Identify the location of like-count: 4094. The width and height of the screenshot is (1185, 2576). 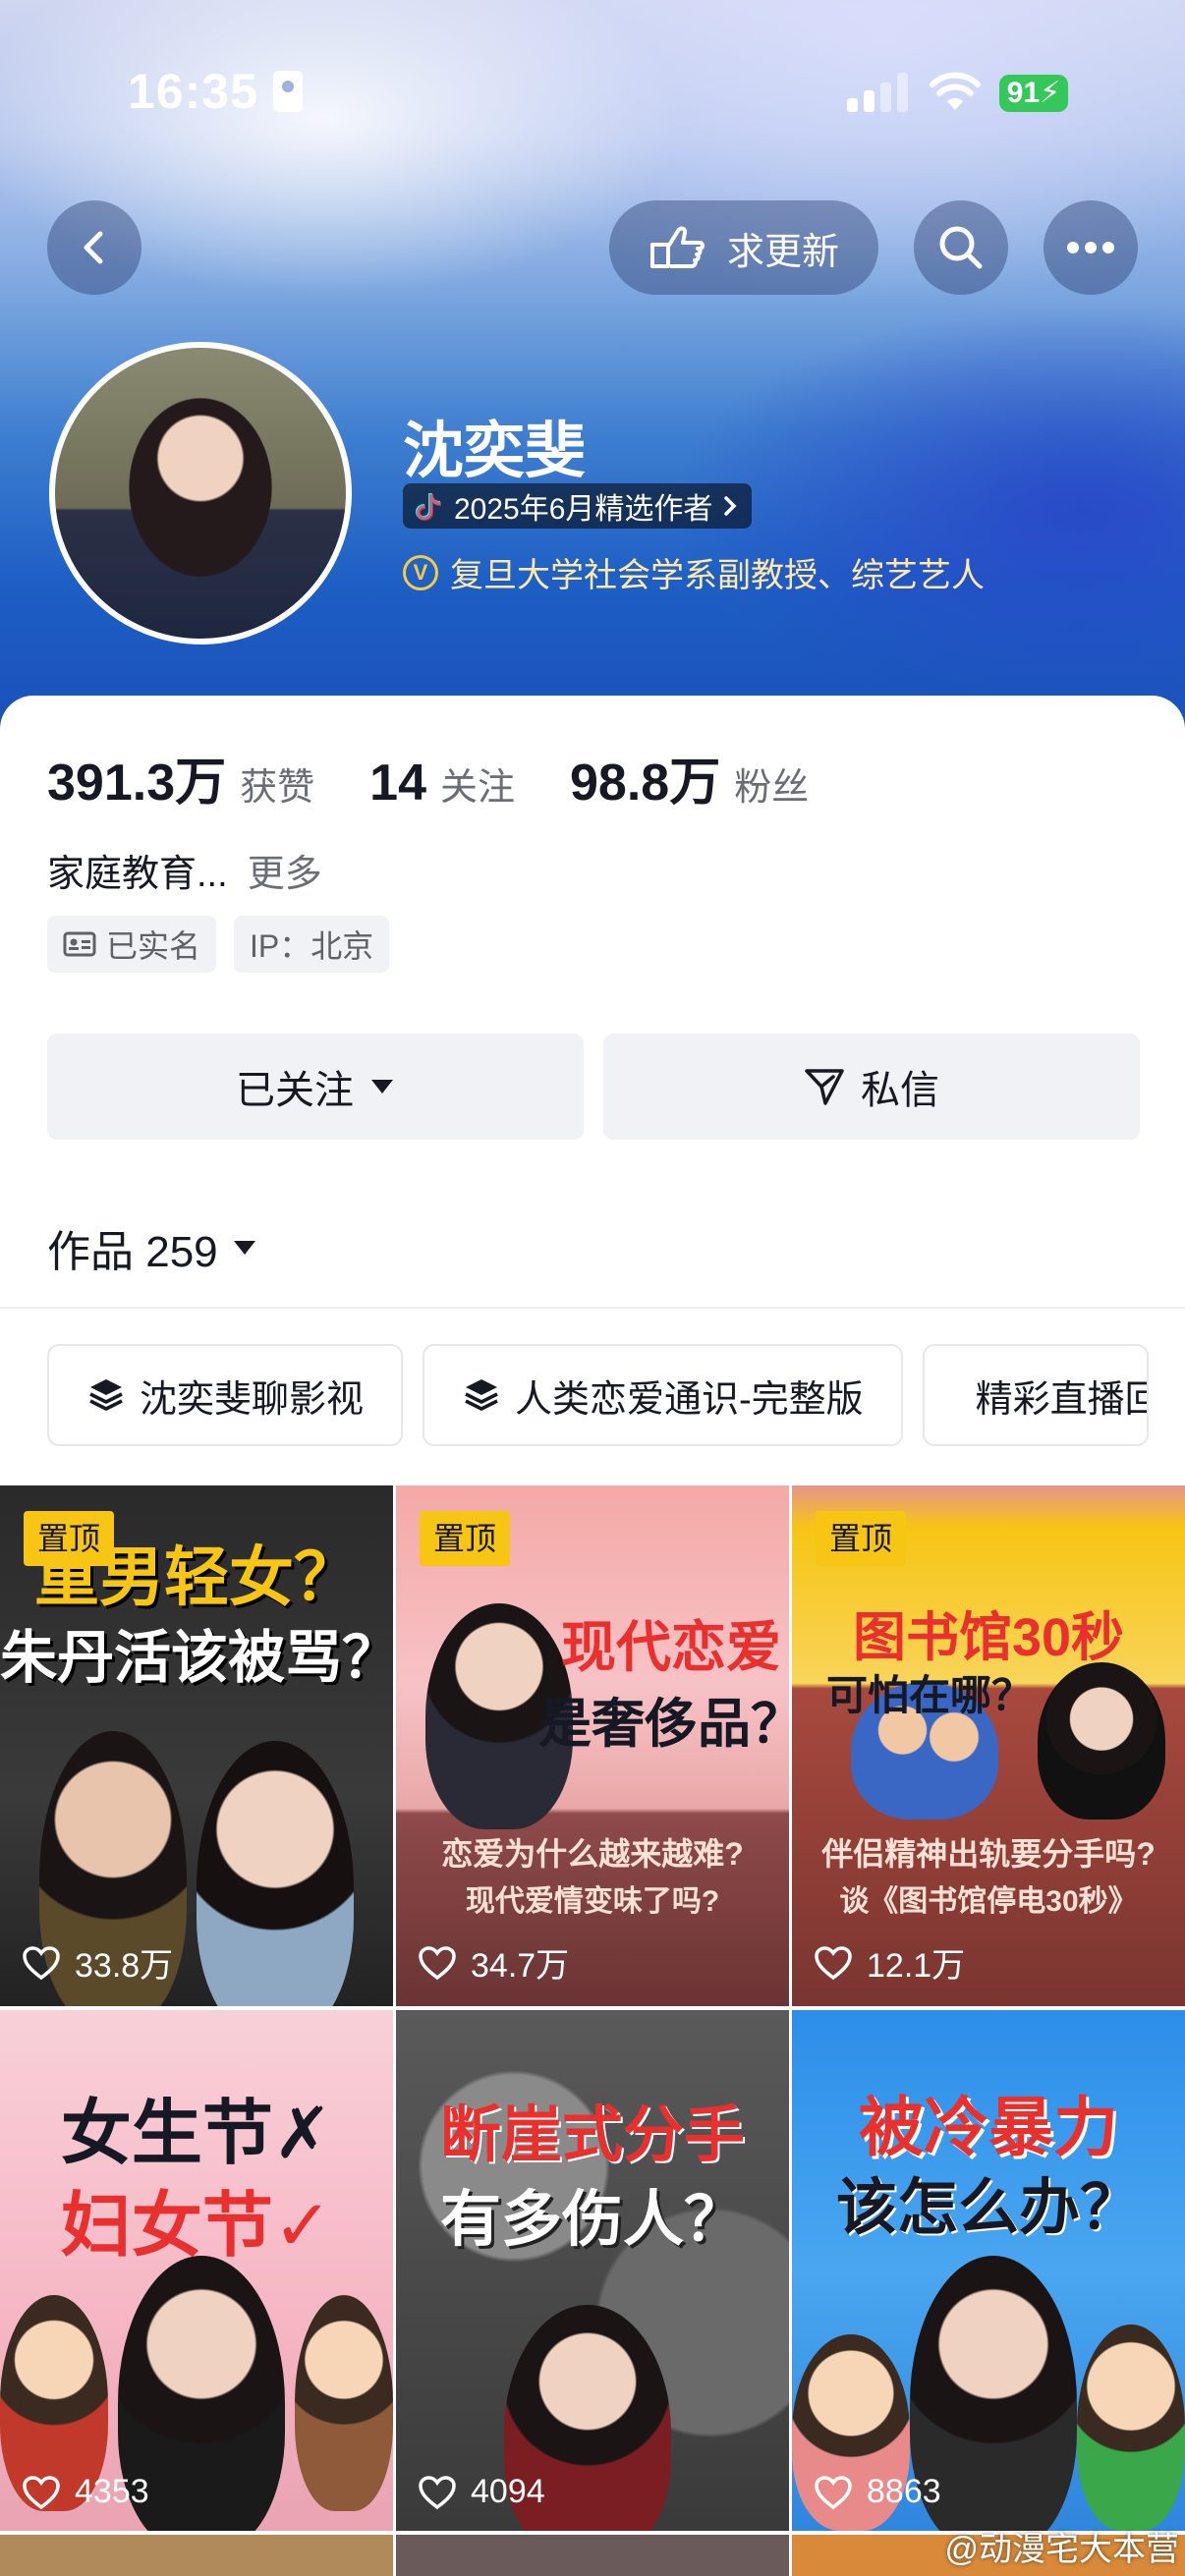
(482, 2492).